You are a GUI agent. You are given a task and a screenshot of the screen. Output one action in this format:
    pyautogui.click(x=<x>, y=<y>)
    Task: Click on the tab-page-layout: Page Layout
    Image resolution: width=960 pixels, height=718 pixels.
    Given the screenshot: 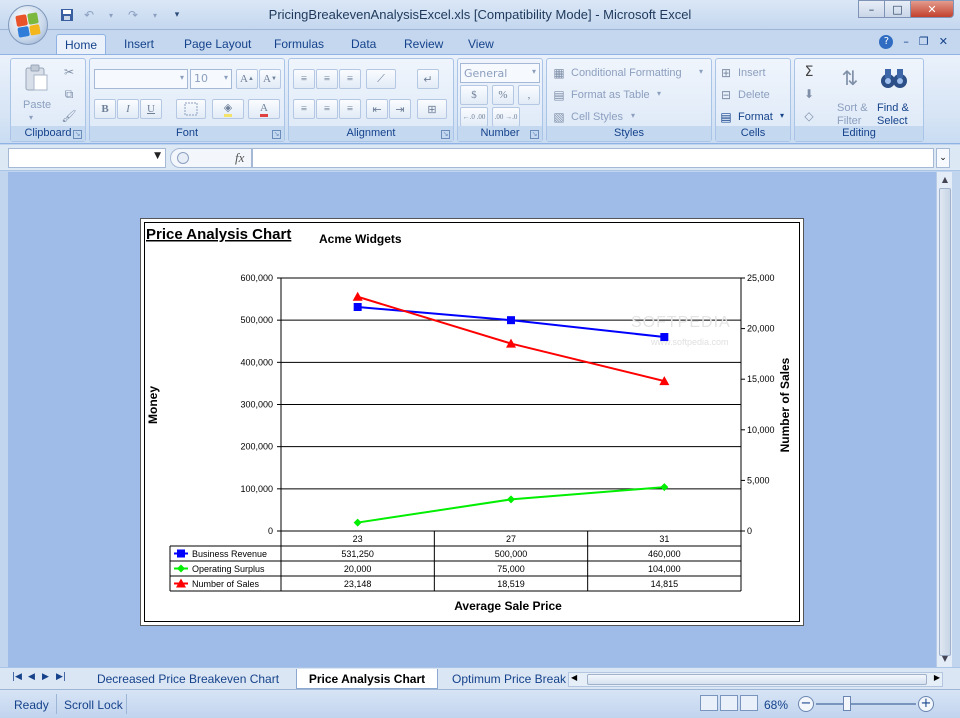 What is the action you would take?
    pyautogui.click(x=217, y=44)
    